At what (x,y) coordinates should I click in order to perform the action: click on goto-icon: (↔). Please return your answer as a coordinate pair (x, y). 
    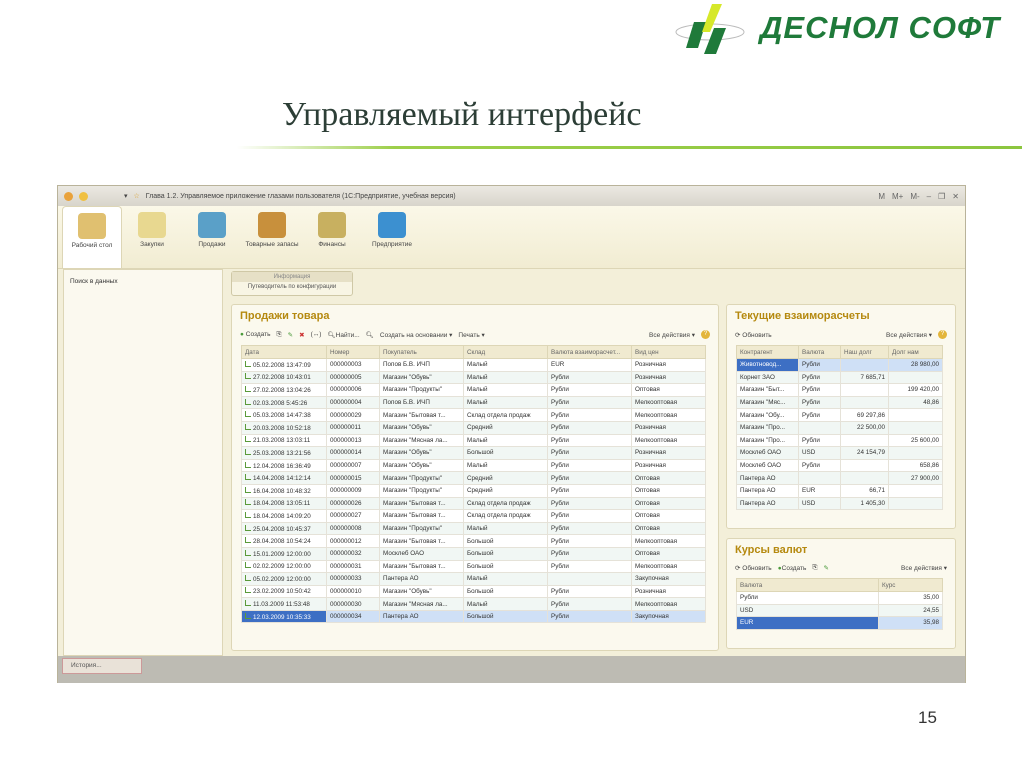
    Looking at the image, I should click on (316, 334).